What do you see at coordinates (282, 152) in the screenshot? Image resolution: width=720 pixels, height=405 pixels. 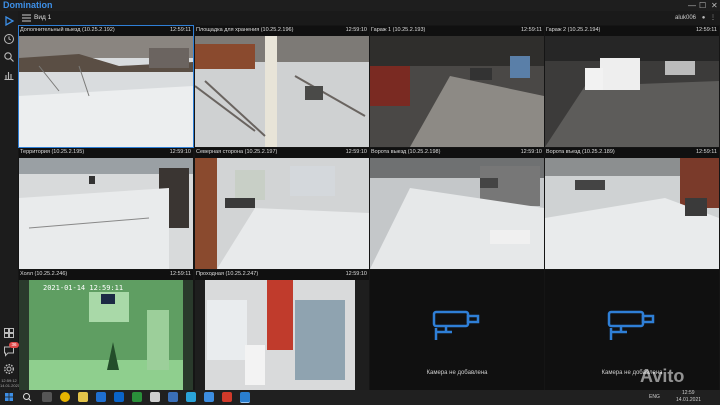 I see `camera-caption: Северная сторона (10.25.2.197) 12:59:10` at bounding box center [282, 152].